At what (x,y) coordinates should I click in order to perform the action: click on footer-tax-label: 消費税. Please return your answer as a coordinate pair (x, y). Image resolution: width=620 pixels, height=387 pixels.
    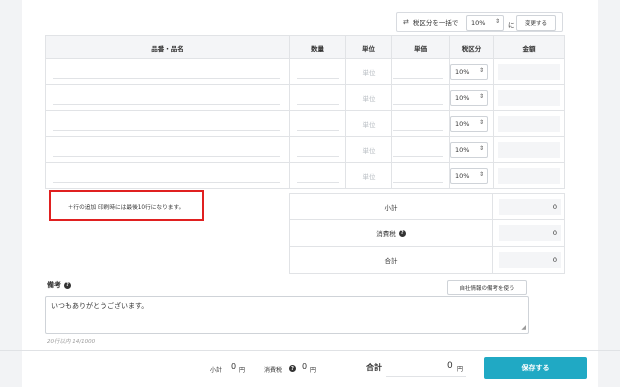
    Looking at the image, I should click on (273, 370).